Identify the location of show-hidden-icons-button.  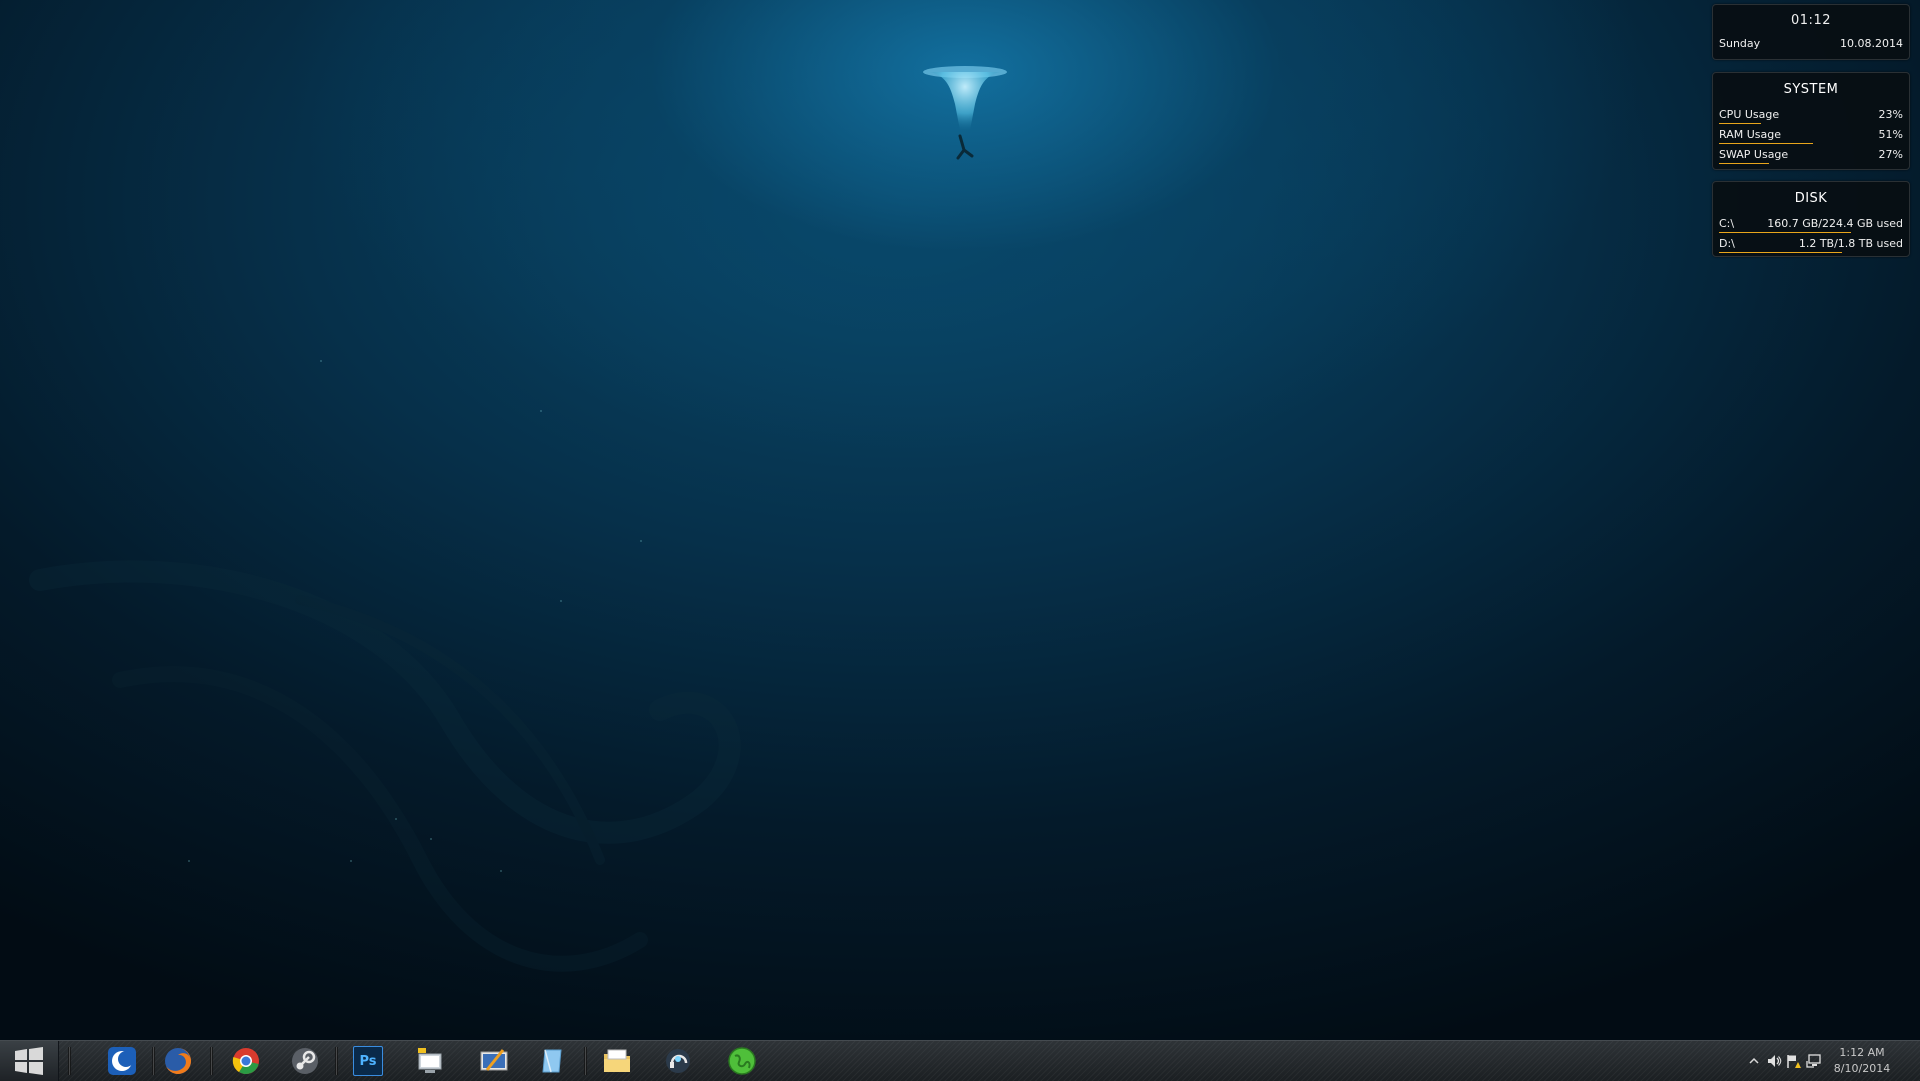
(1754, 1061).